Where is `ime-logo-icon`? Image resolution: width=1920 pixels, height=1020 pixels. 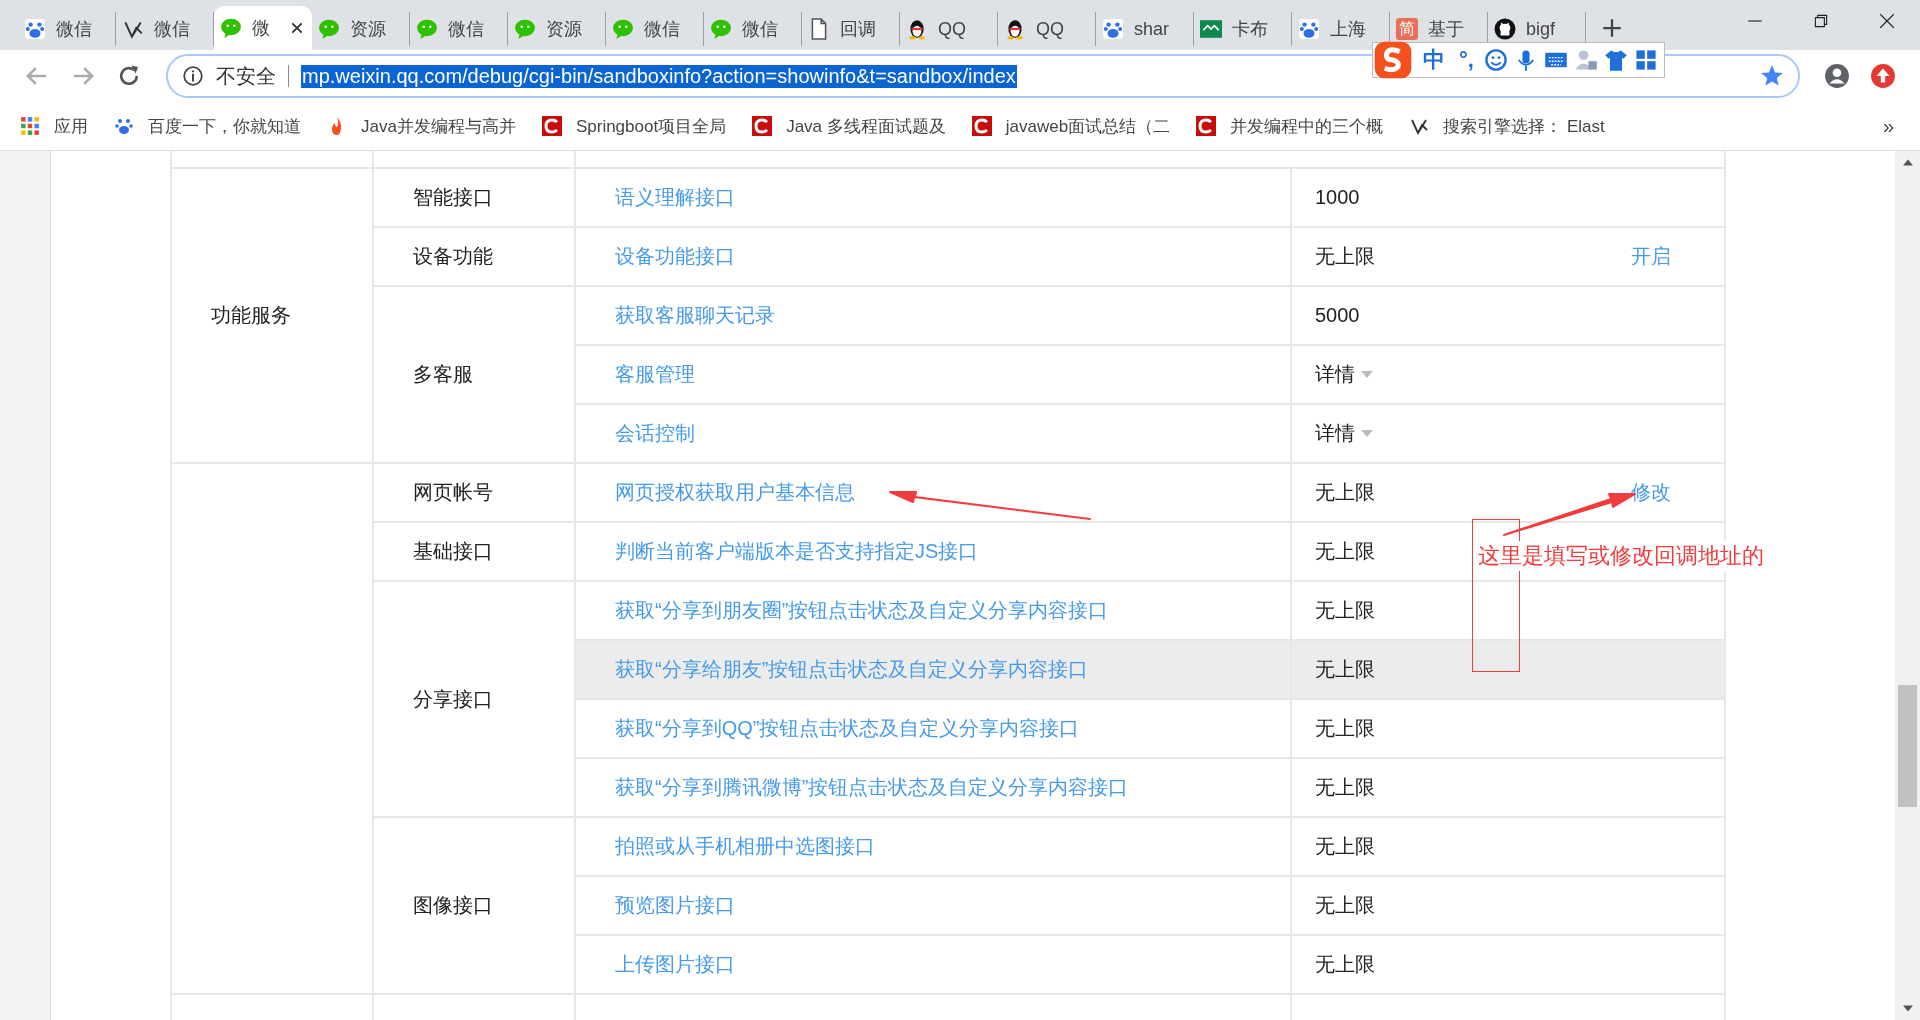
ime-logo-icon is located at coordinates (1393, 60).